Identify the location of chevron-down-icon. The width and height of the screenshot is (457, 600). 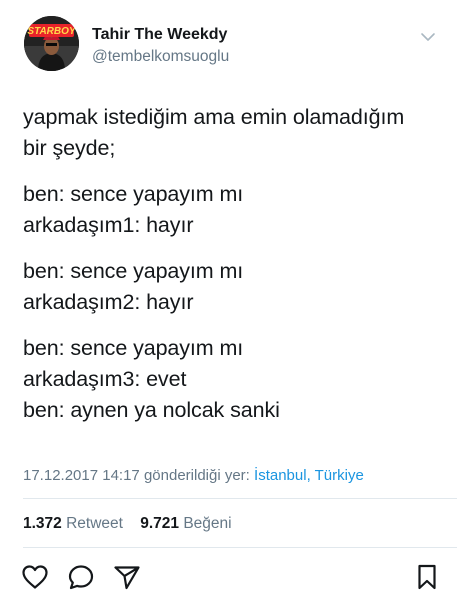
(428, 37).